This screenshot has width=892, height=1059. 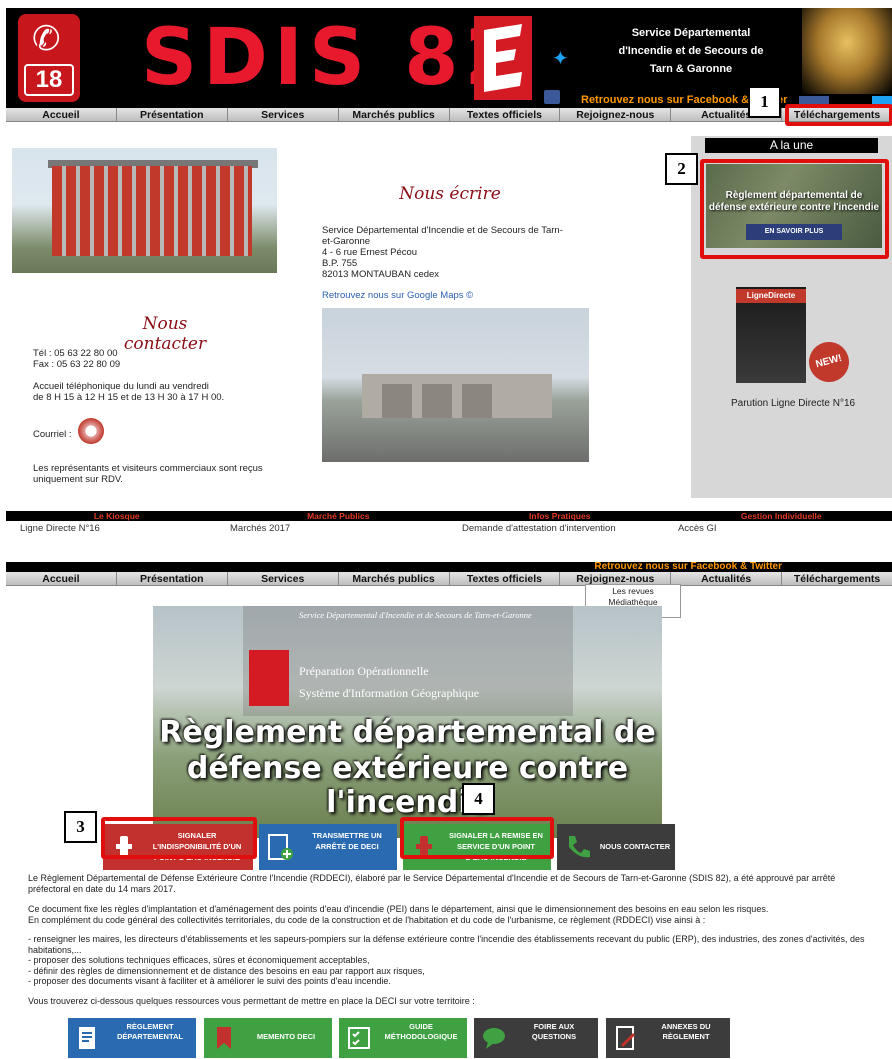 I want to click on resource-faq: FOIRE AUX QUESTIONS, so click(x=536, y=1038).